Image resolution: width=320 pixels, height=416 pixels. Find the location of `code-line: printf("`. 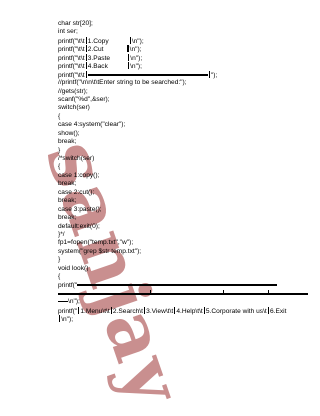

code-line: printf(" is located at coordinates (185, 286).